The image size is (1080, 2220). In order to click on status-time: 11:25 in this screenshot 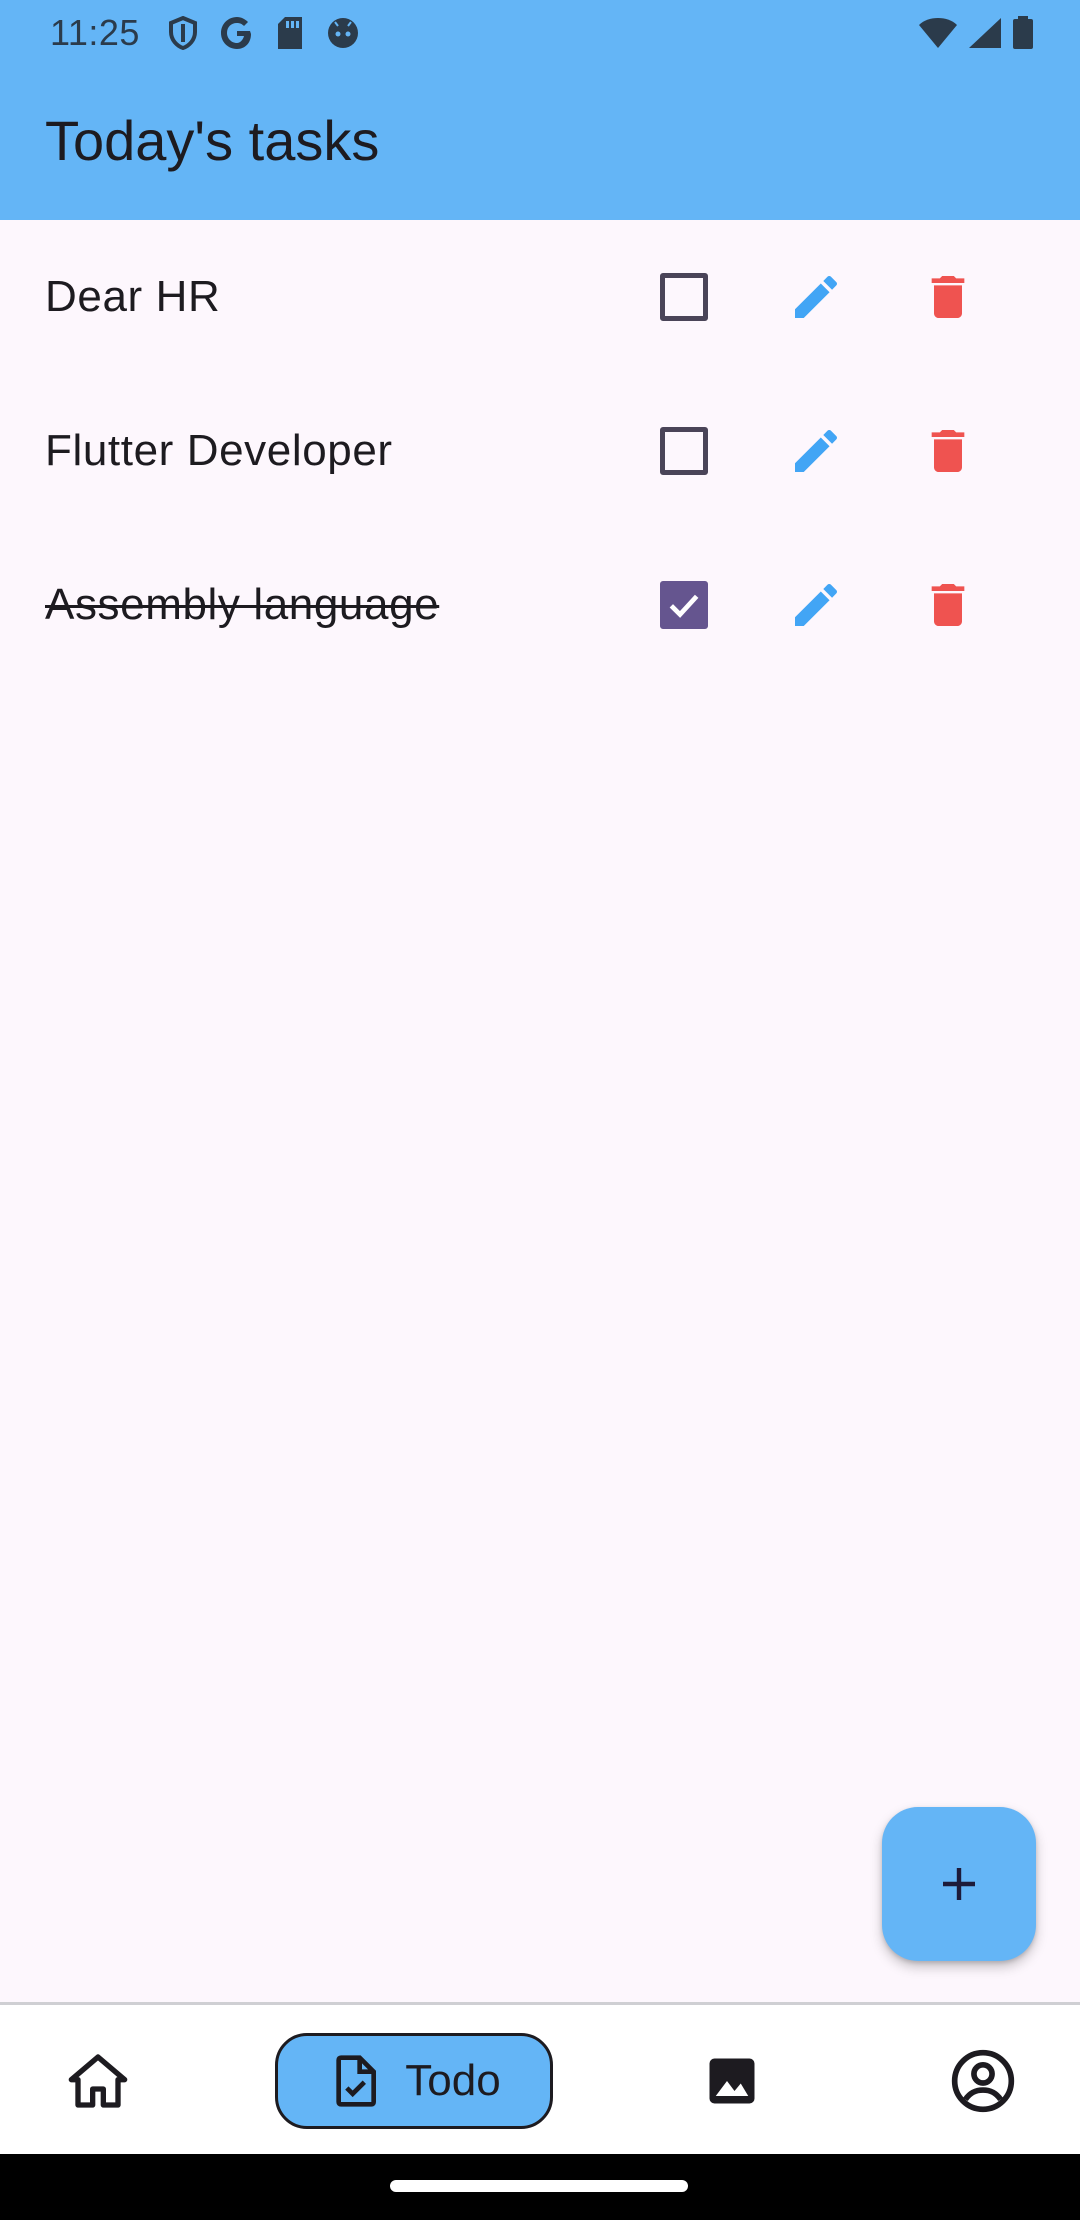, I will do `click(95, 32)`.